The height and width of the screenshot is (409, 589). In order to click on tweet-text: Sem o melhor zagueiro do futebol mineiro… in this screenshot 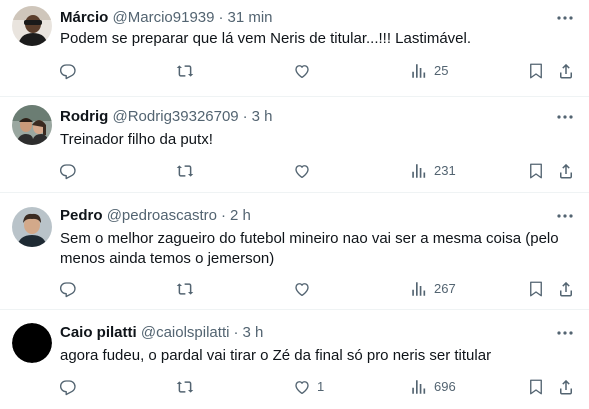, I will do `click(309, 248)`.